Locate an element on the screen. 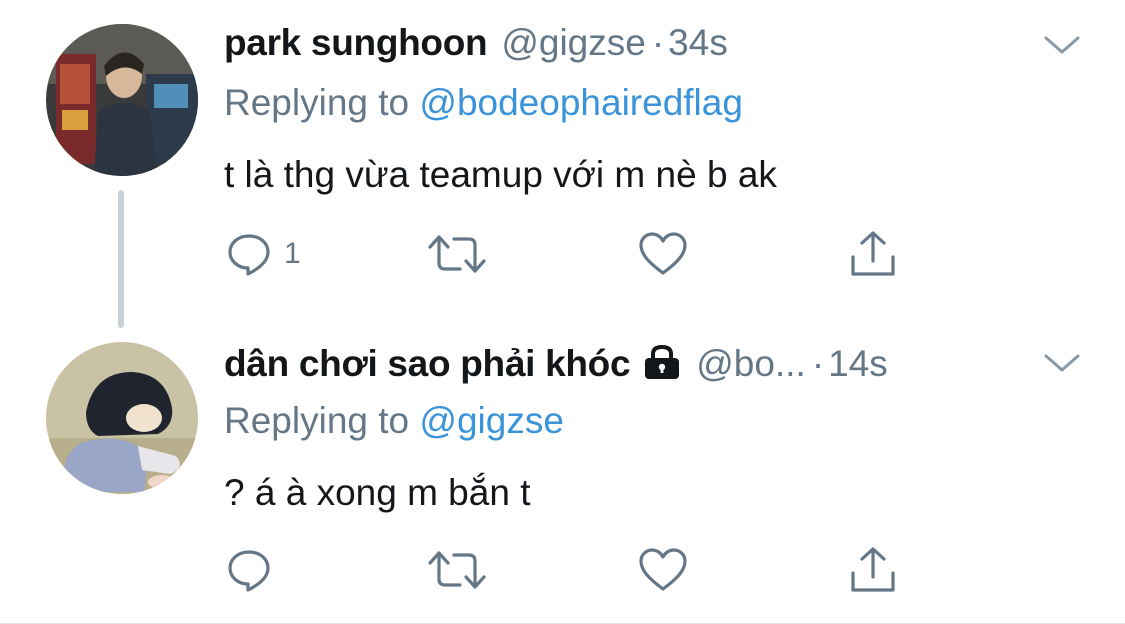 The width and height of the screenshot is (1125, 624). tweet-text: t là thg vừa teamup với m nè b ak is located at coordinates (500, 174).